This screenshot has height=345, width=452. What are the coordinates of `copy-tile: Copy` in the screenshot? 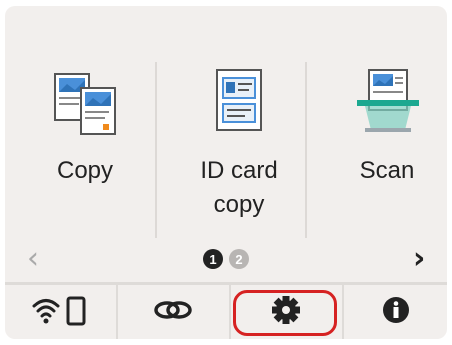 It's located at (85, 149).